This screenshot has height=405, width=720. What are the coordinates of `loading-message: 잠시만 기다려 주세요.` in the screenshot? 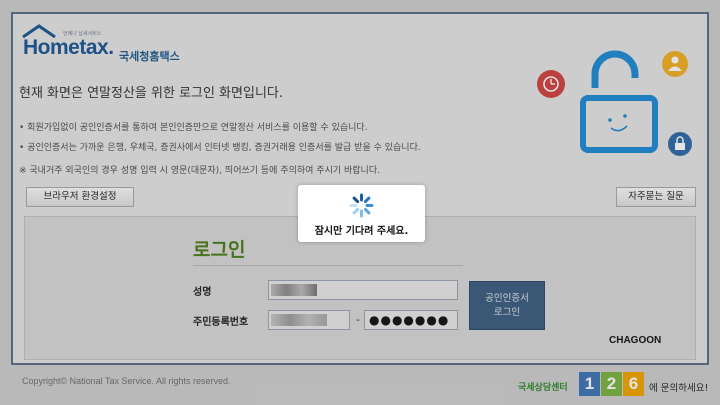 It's located at (361, 231).